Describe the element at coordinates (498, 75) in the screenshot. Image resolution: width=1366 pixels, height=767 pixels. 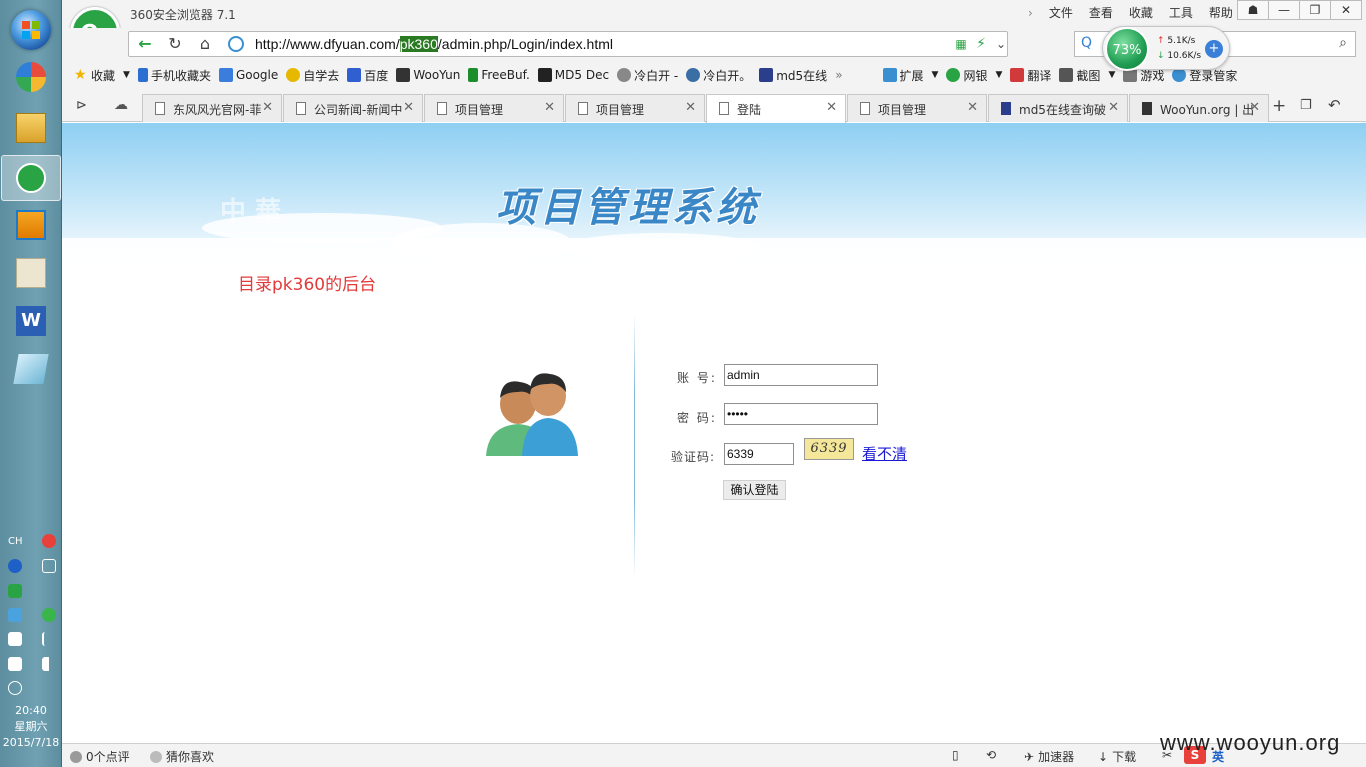
I see `fav-item-6: FreeBuf.` at that location.